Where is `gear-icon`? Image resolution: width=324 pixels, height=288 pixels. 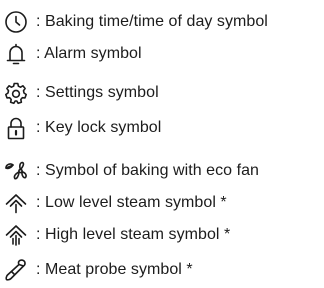 gear-icon is located at coordinates (16, 93).